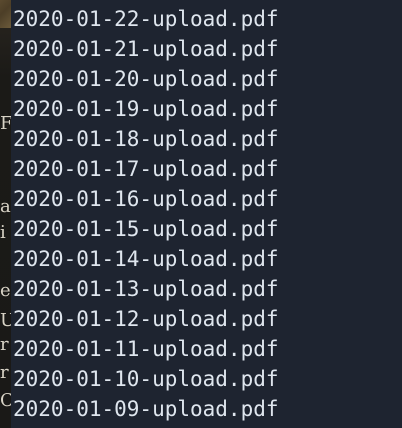 The height and width of the screenshot is (428, 402). What do you see at coordinates (146, 79) in the screenshot?
I see `file-item: 2020-01-20-upload.pdf` at bounding box center [146, 79].